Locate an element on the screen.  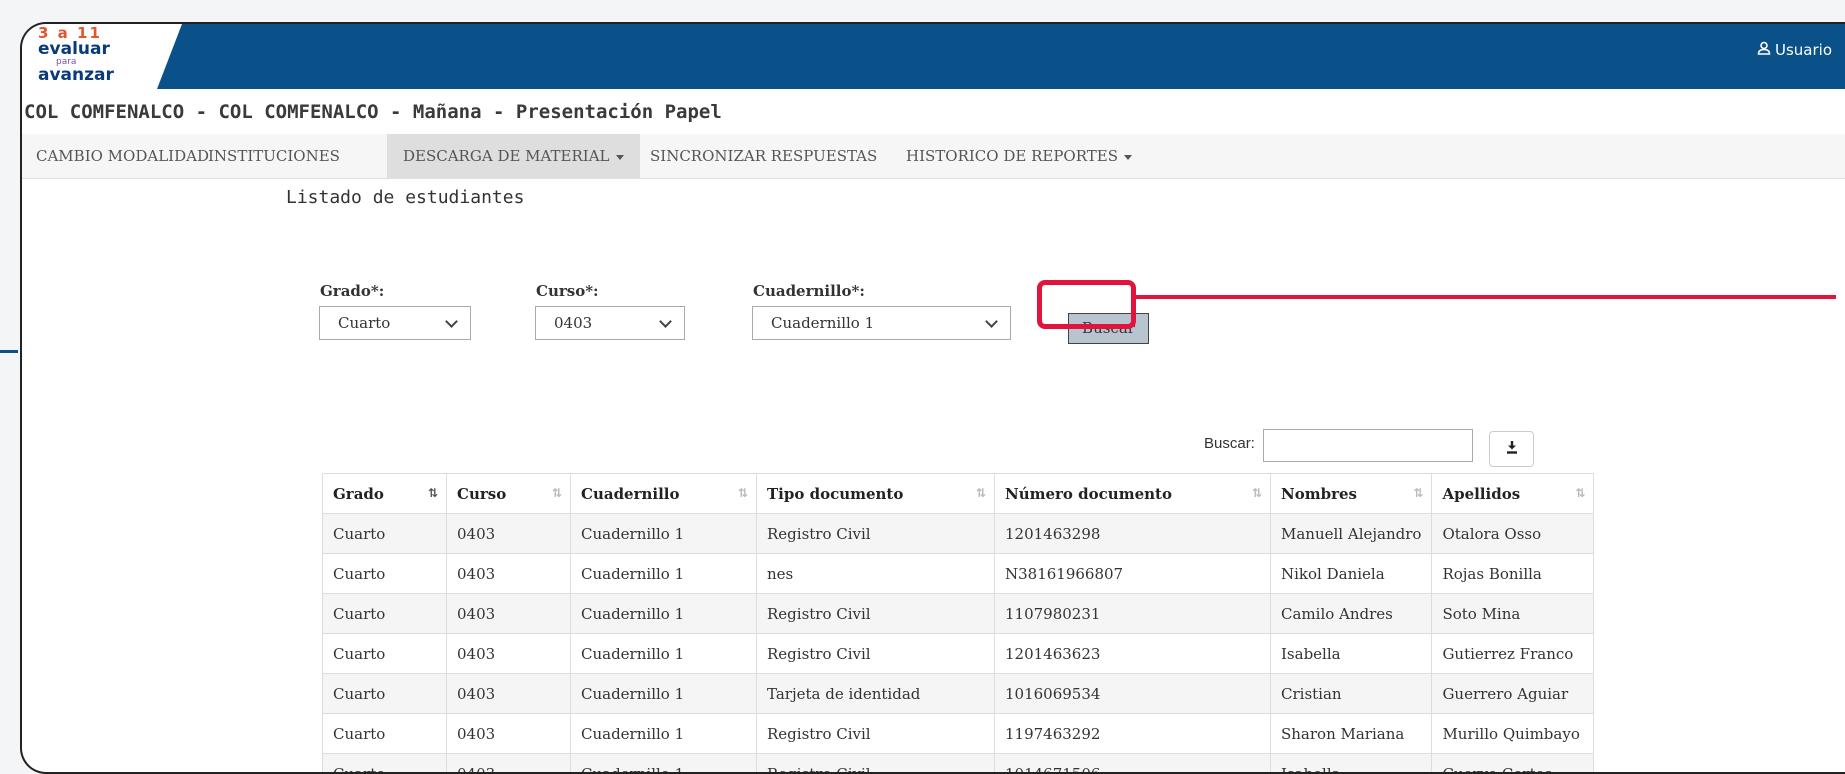
col-label: Número documento is located at coordinates (1088, 494).